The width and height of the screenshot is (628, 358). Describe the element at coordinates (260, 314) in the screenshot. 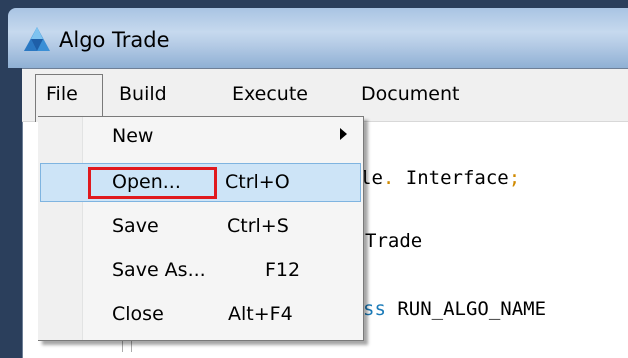

I see `menu-item-shortcut: Alt+F4` at that location.